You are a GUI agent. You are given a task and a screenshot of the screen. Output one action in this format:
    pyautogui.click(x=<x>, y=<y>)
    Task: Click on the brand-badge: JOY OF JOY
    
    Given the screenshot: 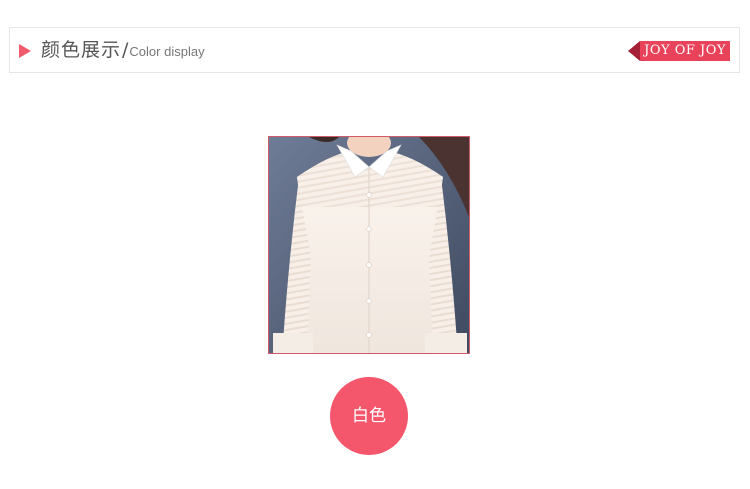 What is the action you would take?
    pyautogui.click(x=679, y=51)
    